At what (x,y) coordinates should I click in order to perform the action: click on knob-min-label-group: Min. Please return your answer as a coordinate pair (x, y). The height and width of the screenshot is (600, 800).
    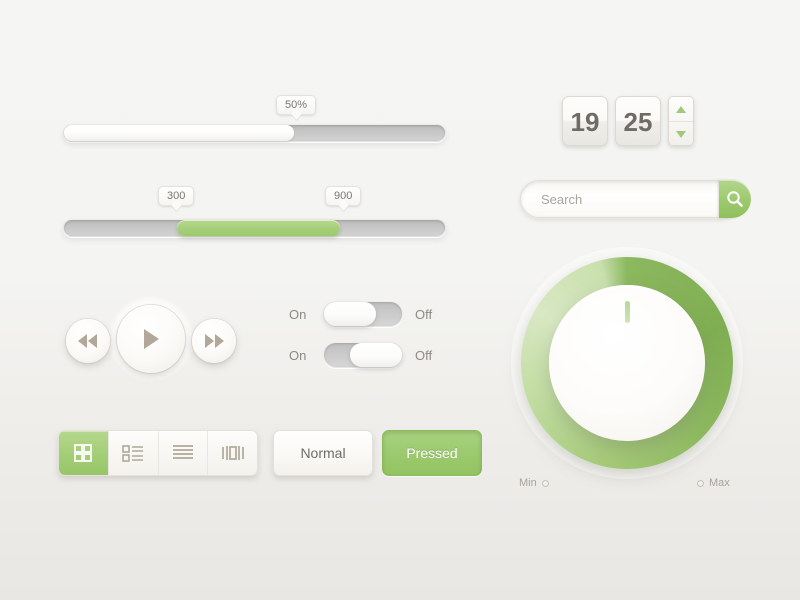
    Looking at the image, I should click on (534, 483).